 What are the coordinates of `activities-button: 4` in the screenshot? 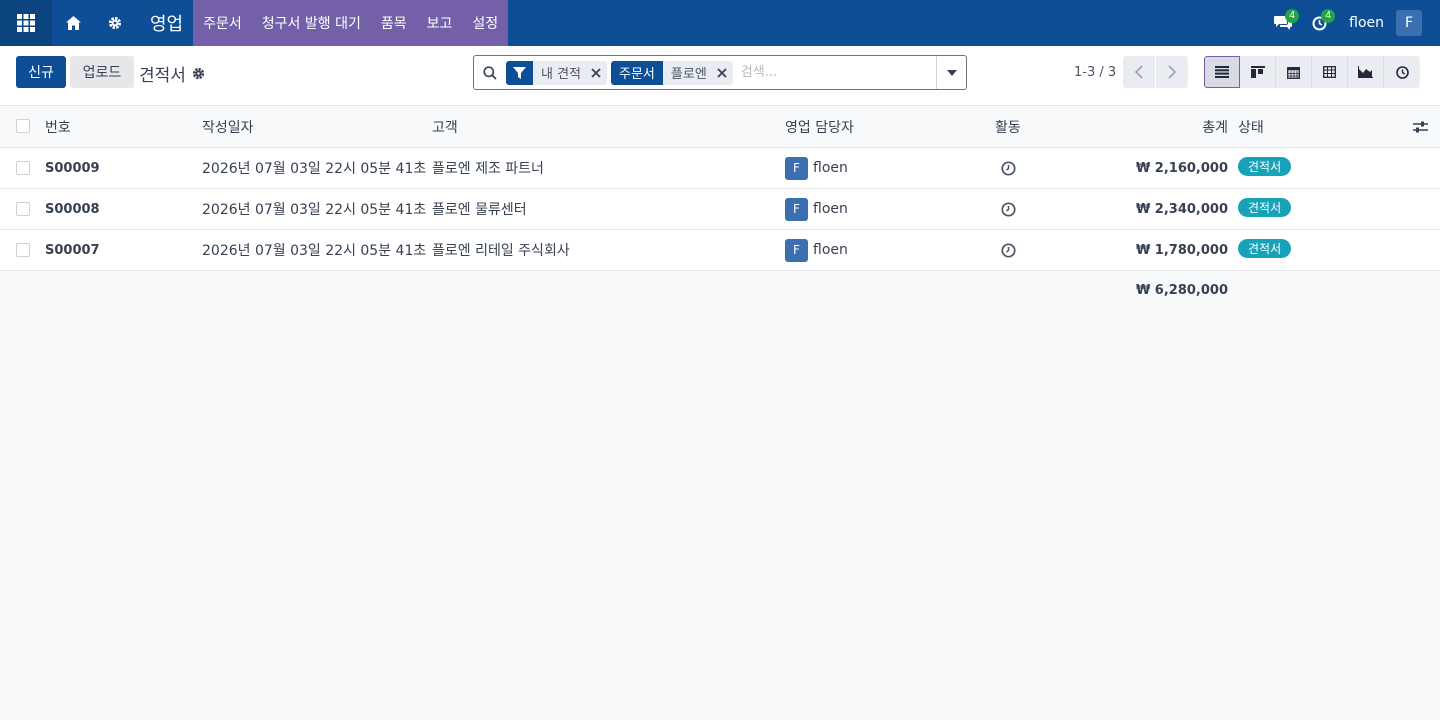 It's located at (1319, 23).